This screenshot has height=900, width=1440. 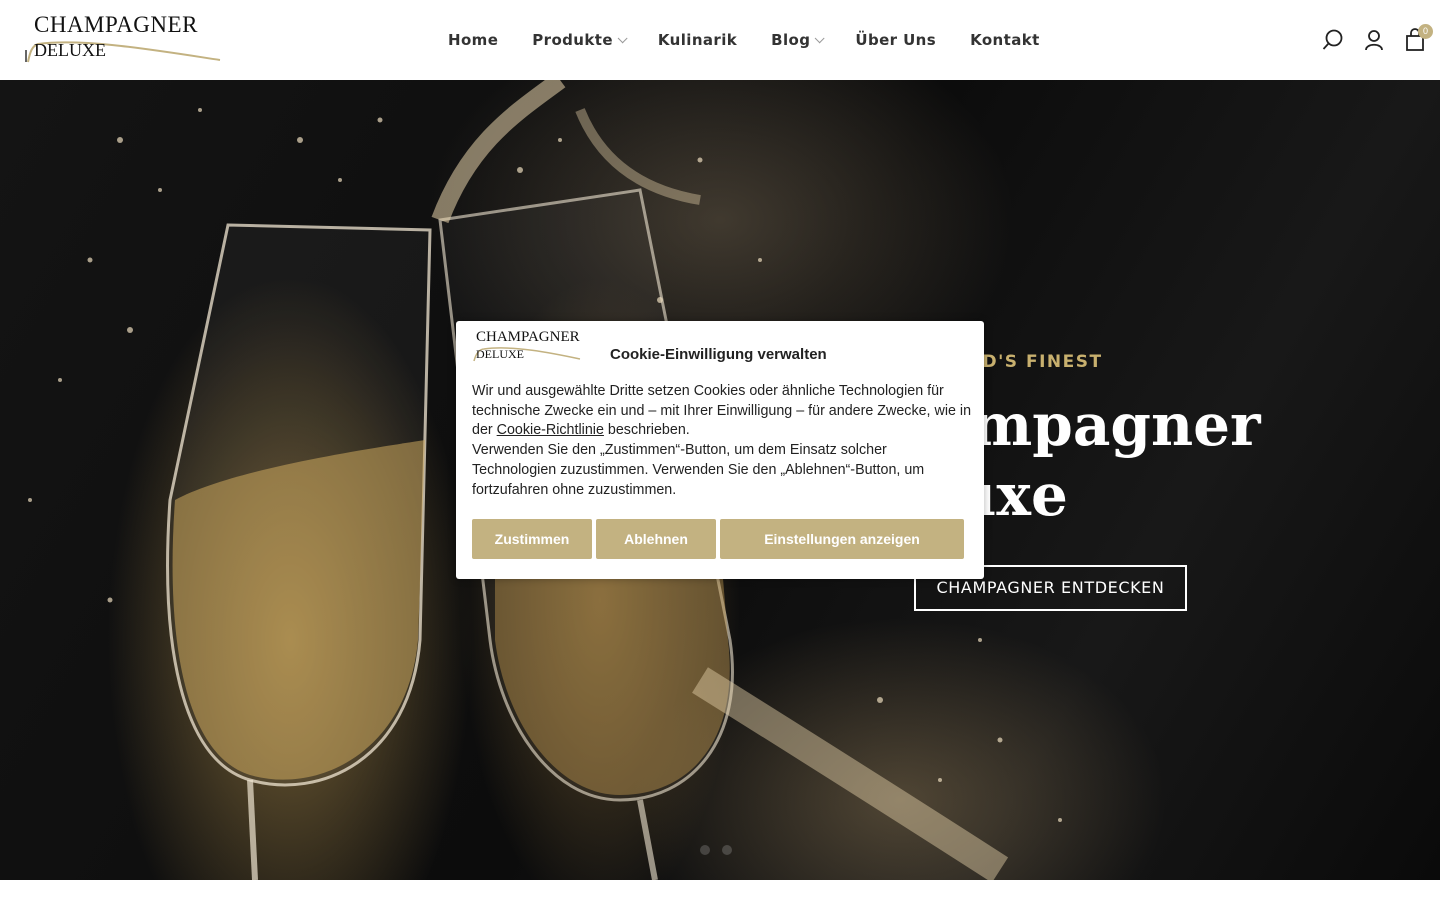 I want to click on nav-label: Kontakt, so click(x=1005, y=40).